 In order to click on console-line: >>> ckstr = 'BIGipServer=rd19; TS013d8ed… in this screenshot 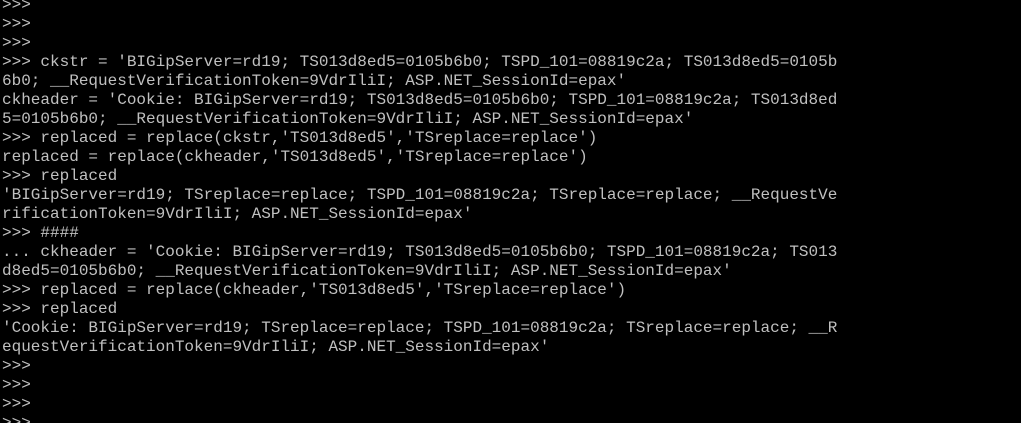, I will do `click(420, 62)`.